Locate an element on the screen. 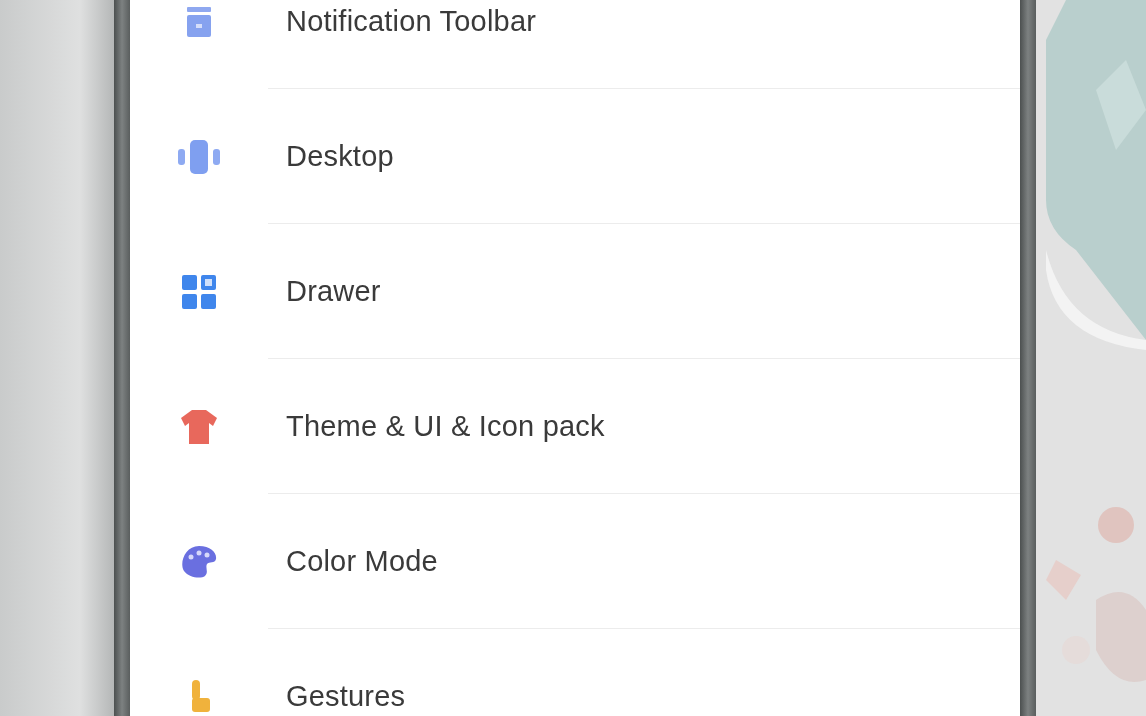 The height and width of the screenshot is (716, 1146). phones-icon is located at coordinates (199, 156).